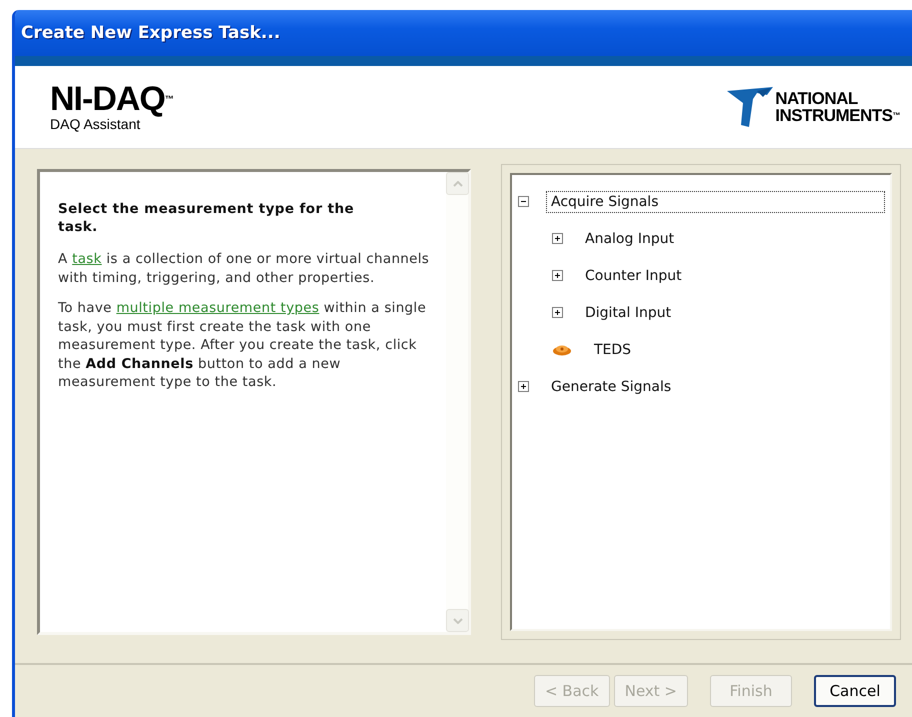 The width and height of the screenshot is (912, 717). What do you see at coordinates (628, 312) in the screenshot?
I see `tree-item: Digital Input` at bounding box center [628, 312].